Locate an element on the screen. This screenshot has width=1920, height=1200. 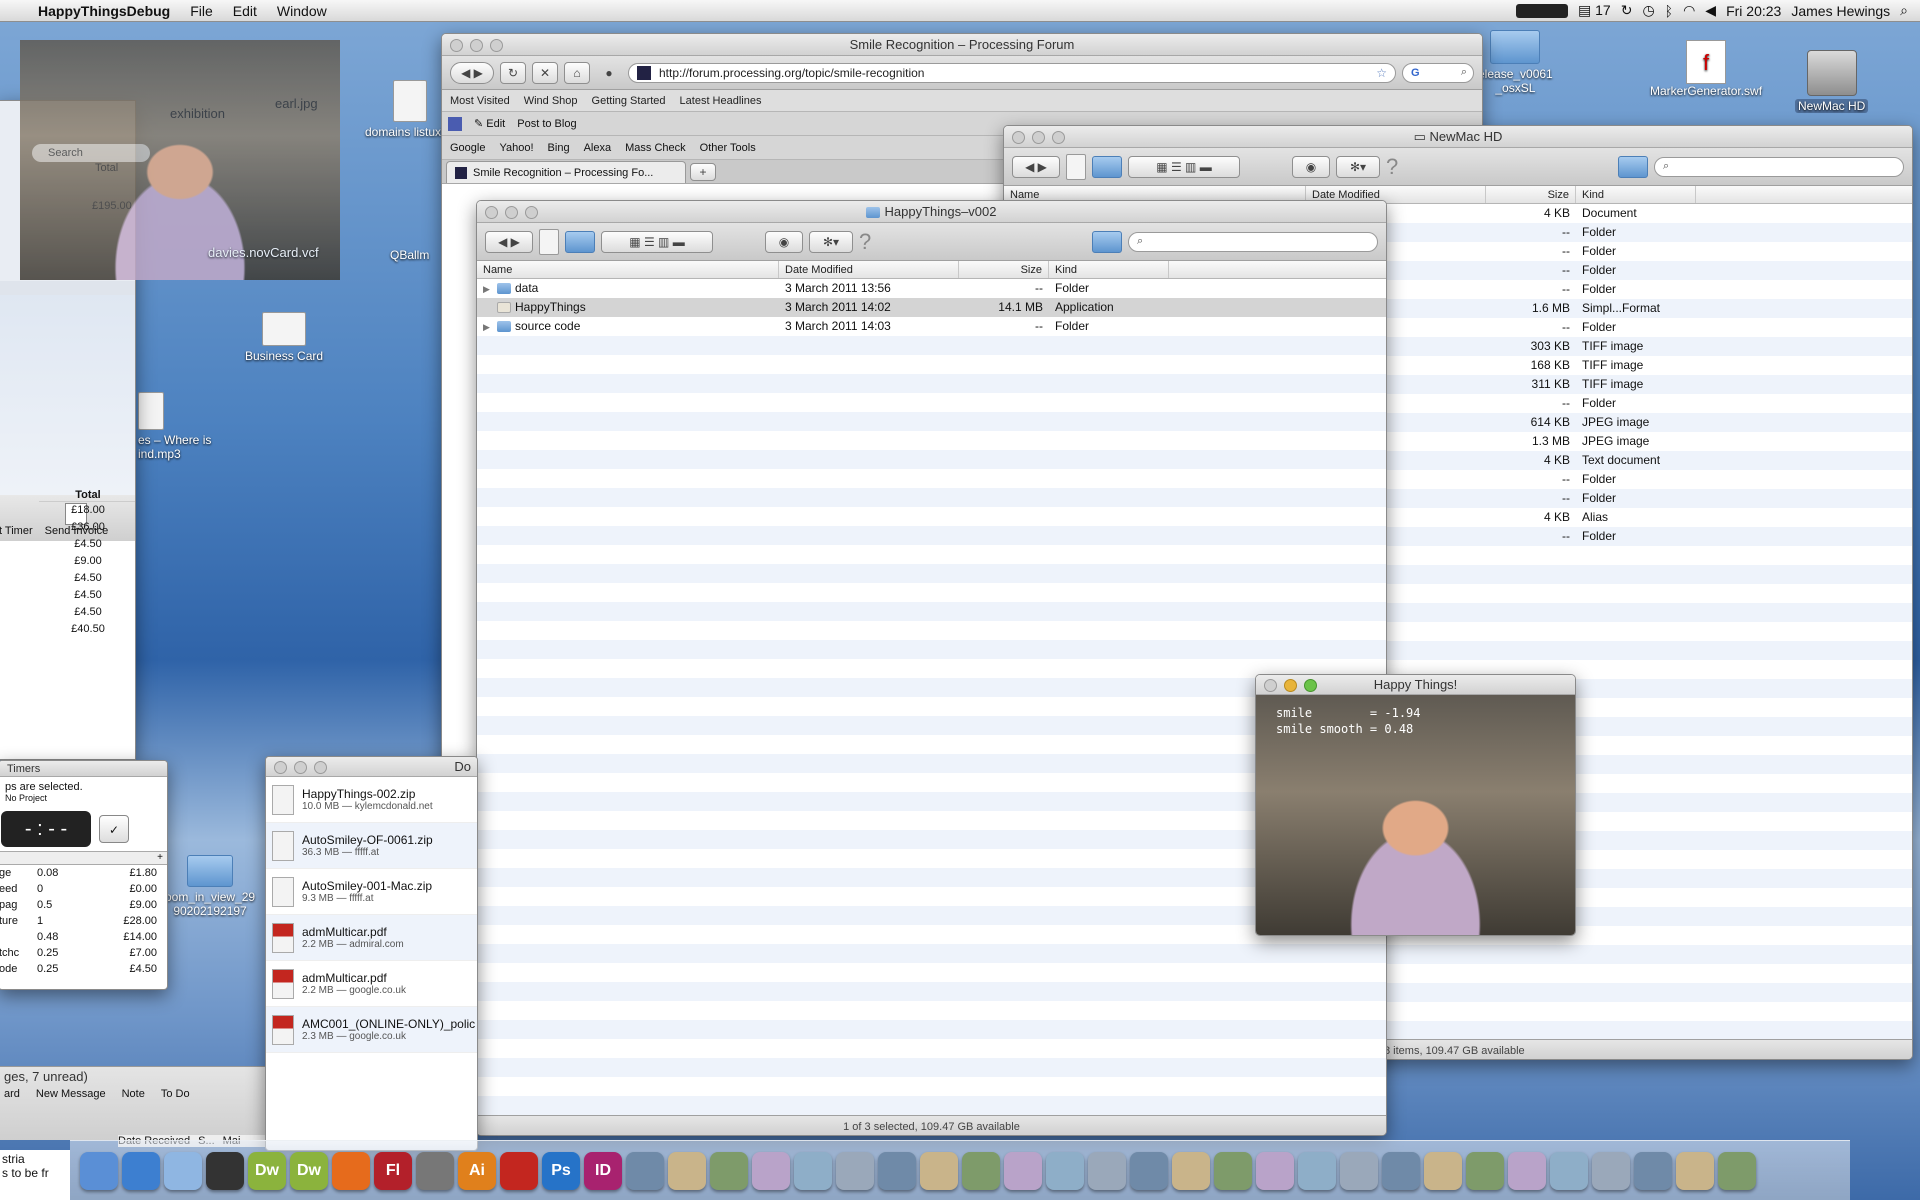
download-item: AutoSmiley-001-Mac.zip 9.3 MB — fffff.at is located at coordinates (371, 892).